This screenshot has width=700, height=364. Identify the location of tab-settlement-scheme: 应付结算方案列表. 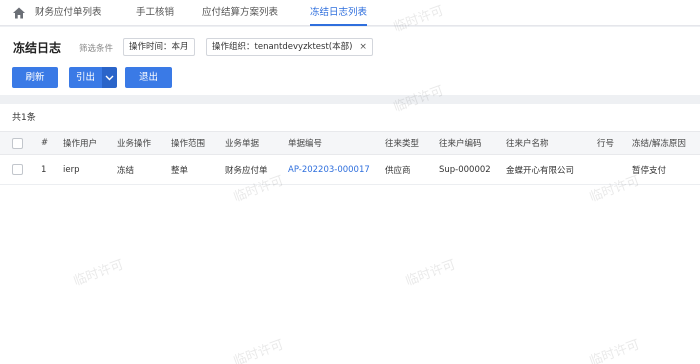
(240, 13).